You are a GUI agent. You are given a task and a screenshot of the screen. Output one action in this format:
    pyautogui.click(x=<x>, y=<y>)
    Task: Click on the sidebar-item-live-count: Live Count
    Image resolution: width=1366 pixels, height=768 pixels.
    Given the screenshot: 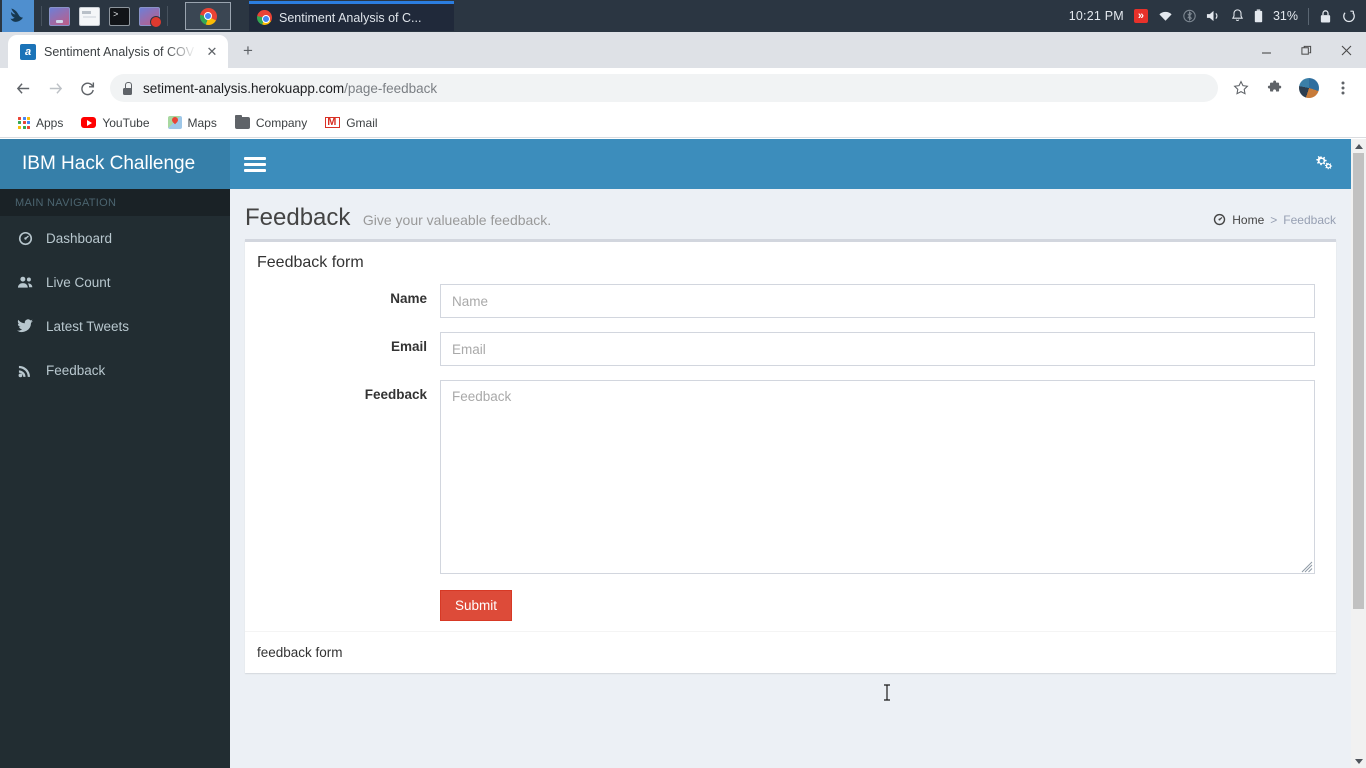 What is the action you would take?
    pyautogui.click(x=115, y=282)
    